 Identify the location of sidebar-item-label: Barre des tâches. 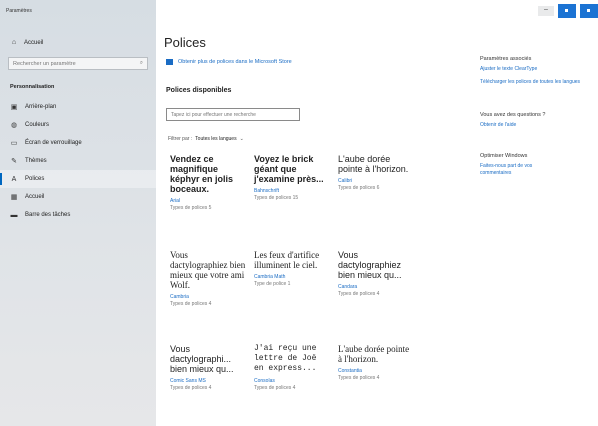
(48, 215).